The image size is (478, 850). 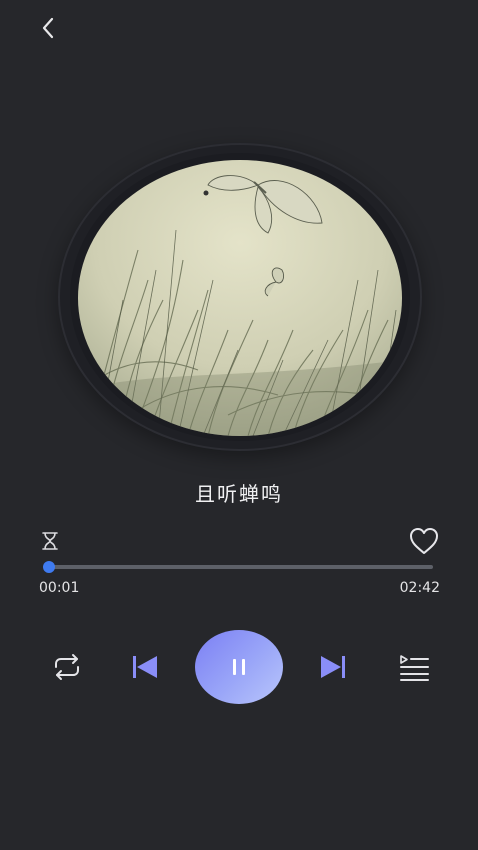 What do you see at coordinates (240, 567) in the screenshot?
I see `progress-track` at bounding box center [240, 567].